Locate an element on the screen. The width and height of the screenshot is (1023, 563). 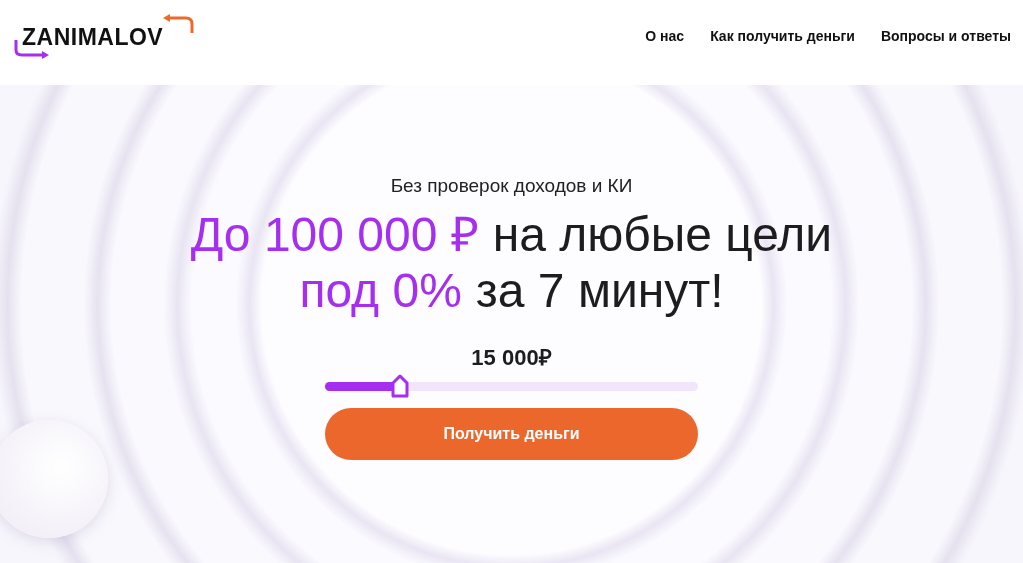
nav-link: О нас is located at coordinates (665, 36).